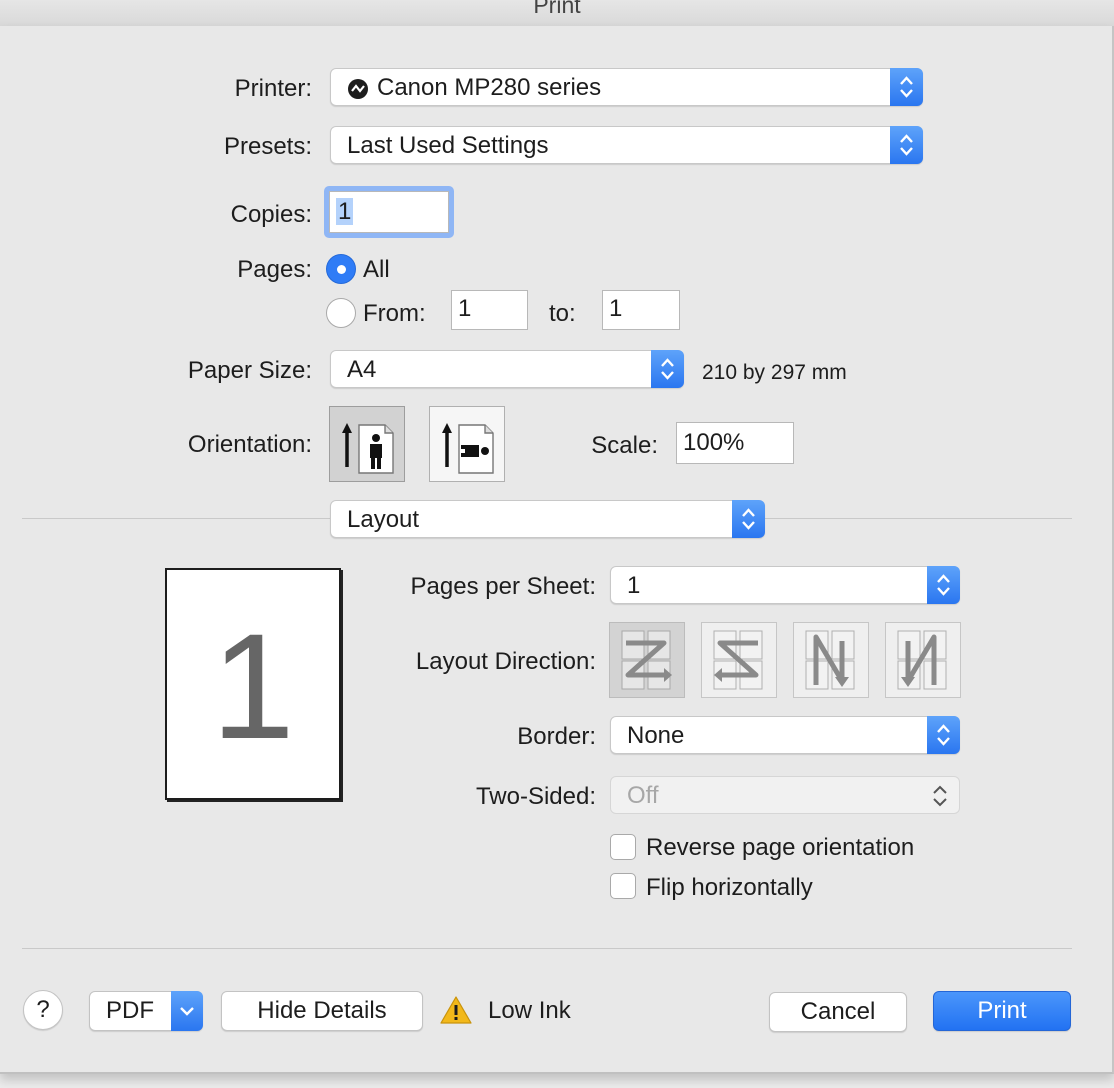 The image size is (1114, 1088). I want to click on pages-per-sheet-label: Pages per Sheet:, so click(503, 586).